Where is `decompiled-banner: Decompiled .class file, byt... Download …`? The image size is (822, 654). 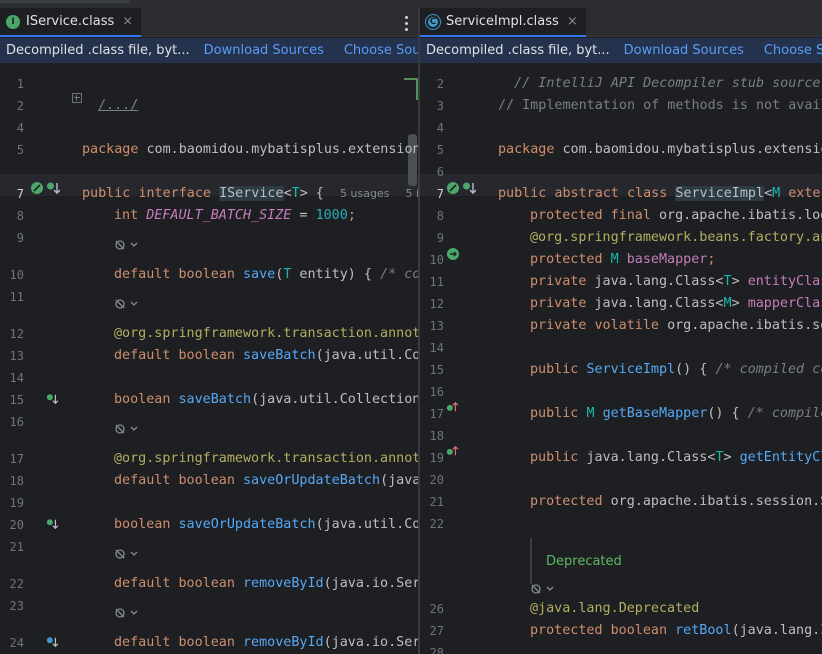
decompiled-banner: Decompiled .class file, byt... Download … is located at coordinates (209, 50).